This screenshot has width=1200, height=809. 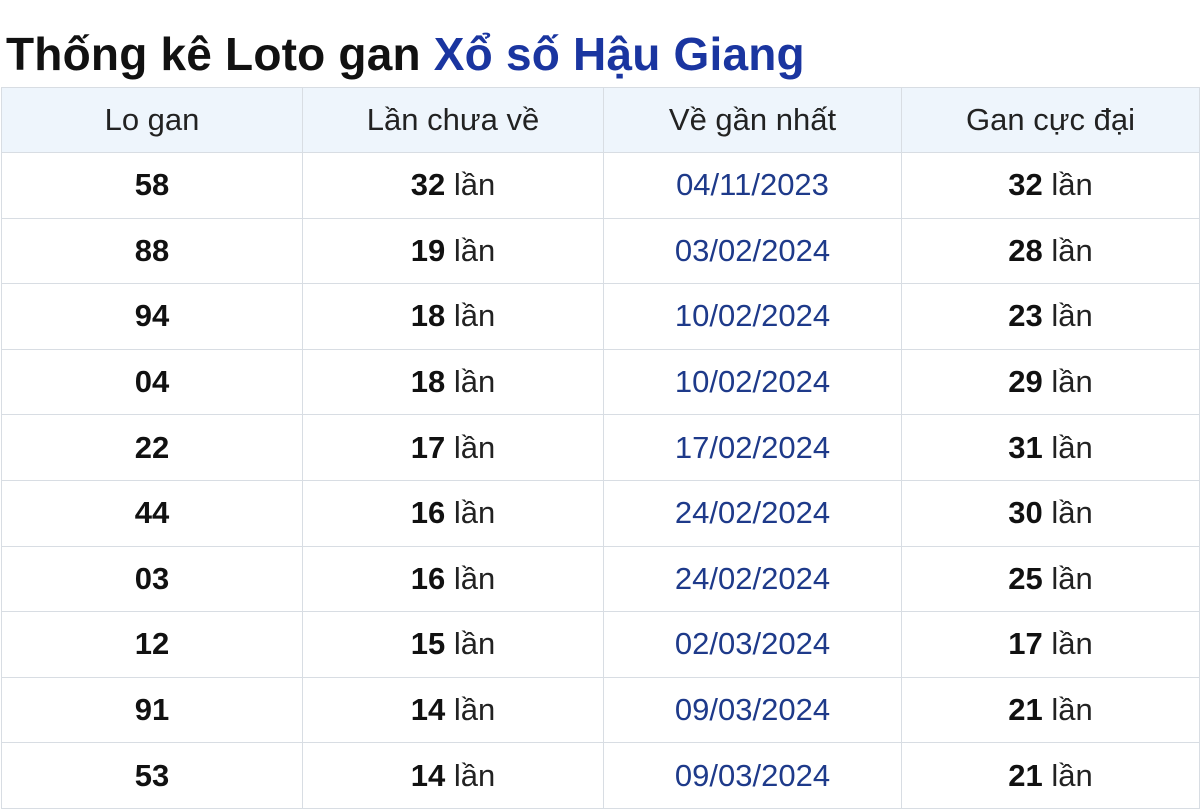 I want to click on absent-count: 19, so click(x=428, y=250).